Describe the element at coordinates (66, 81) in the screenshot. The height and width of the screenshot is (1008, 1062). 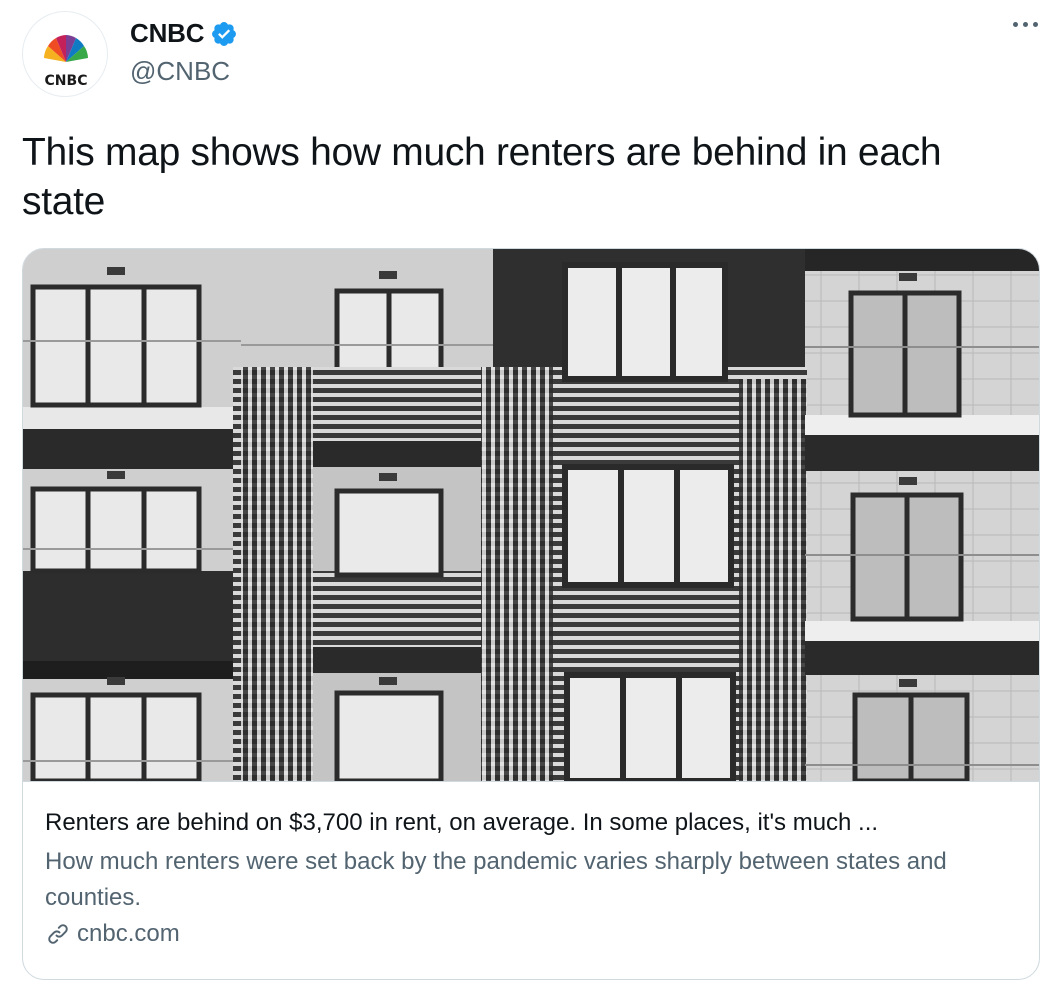
I see `avatar-logo-text: CNBC` at that location.